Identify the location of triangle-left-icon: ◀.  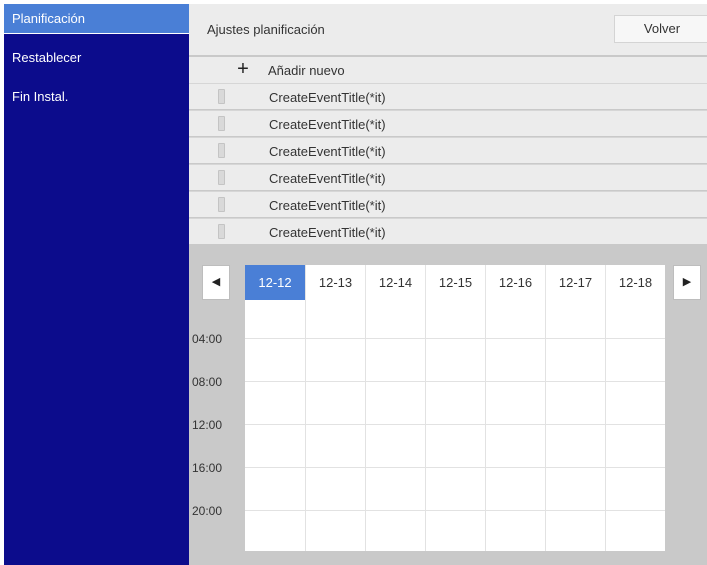
(216, 282).